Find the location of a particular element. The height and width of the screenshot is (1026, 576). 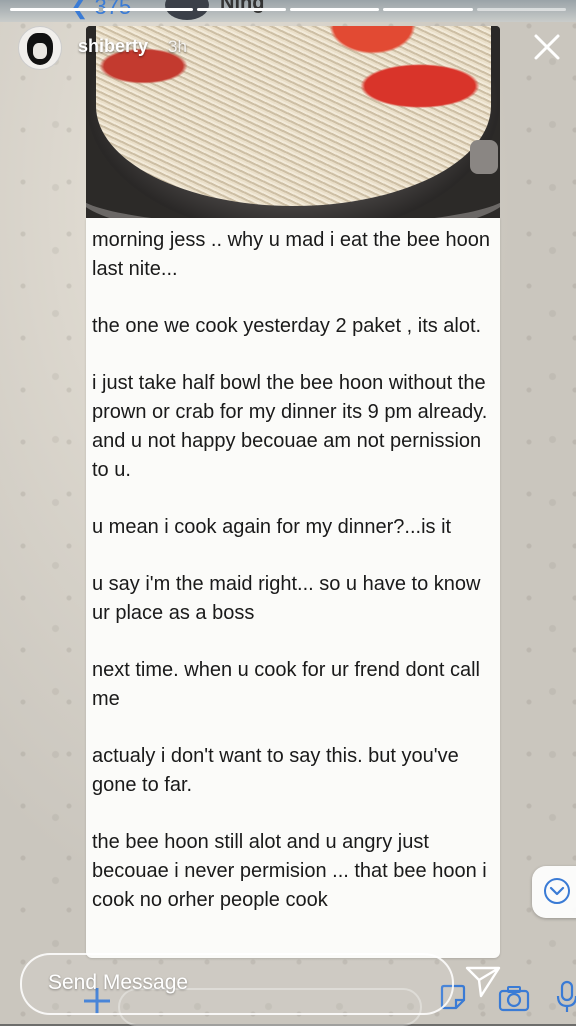

send-message-input: Send Message is located at coordinates (237, 984).